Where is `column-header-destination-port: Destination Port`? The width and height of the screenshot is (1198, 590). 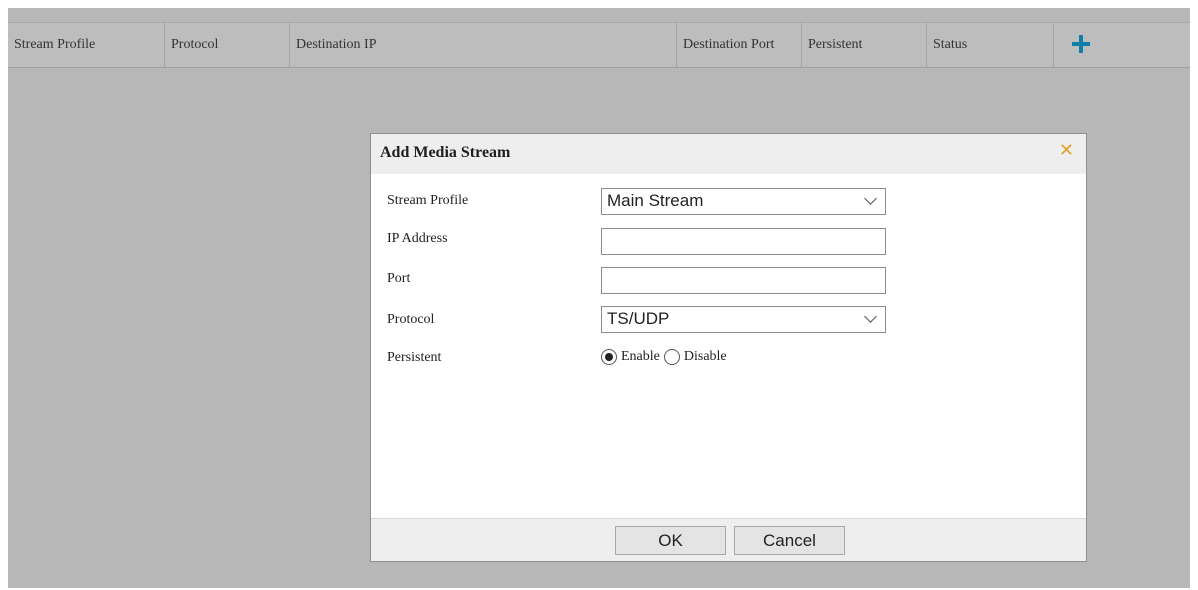
column-header-destination-port: Destination Port is located at coordinates (739, 45).